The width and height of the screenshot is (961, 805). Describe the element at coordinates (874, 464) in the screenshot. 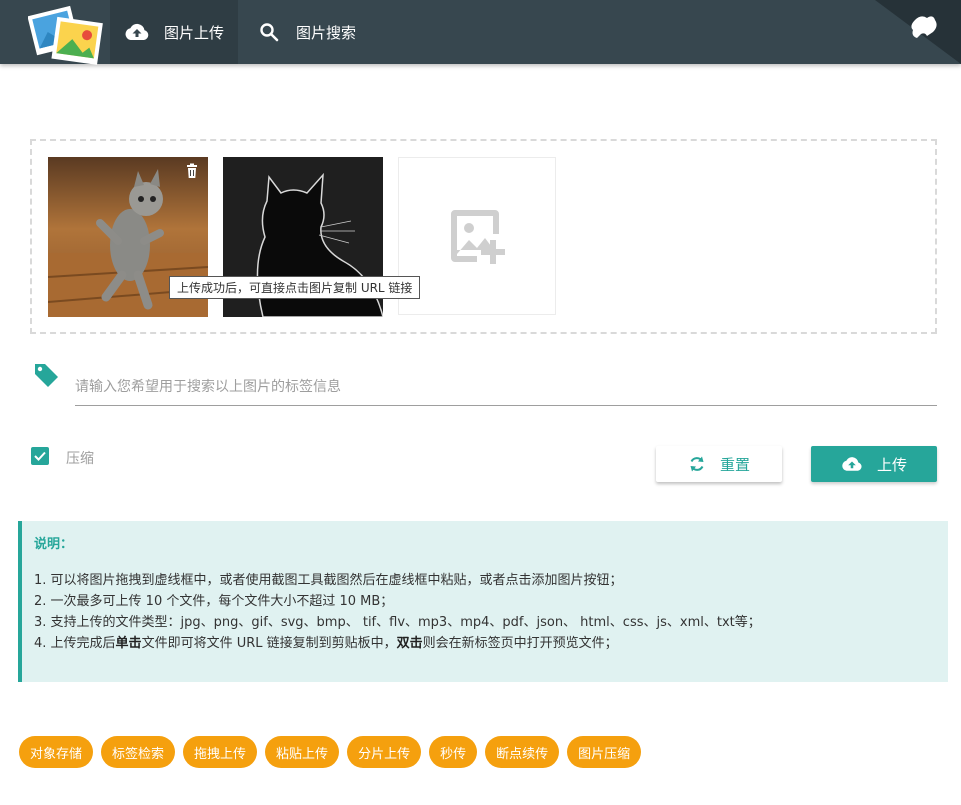

I see `upload-button: 上传` at that location.